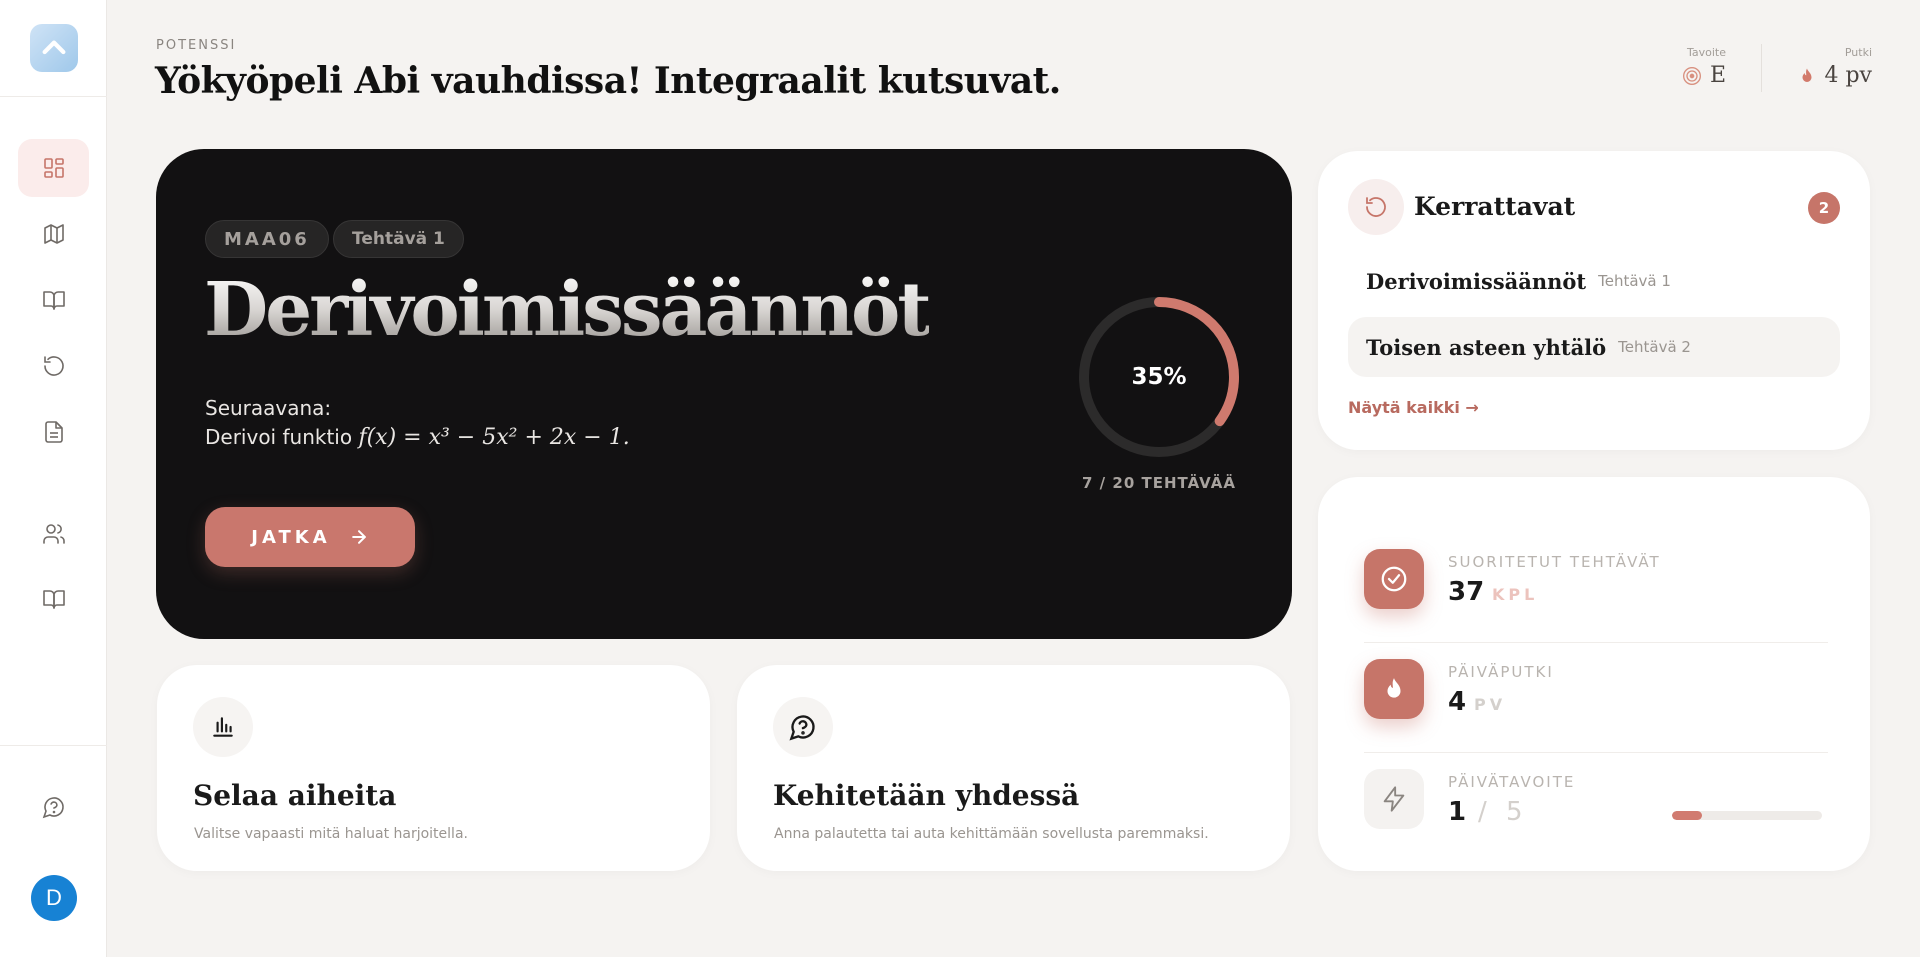  What do you see at coordinates (568, 310) in the screenshot?
I see `topic-title: Derivoimissäännöt` at bounding box center [568, 310].